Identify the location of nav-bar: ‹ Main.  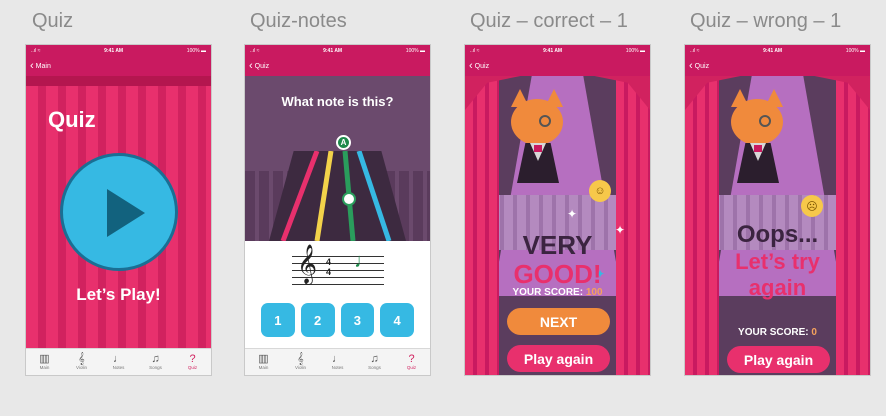
(118, 66).